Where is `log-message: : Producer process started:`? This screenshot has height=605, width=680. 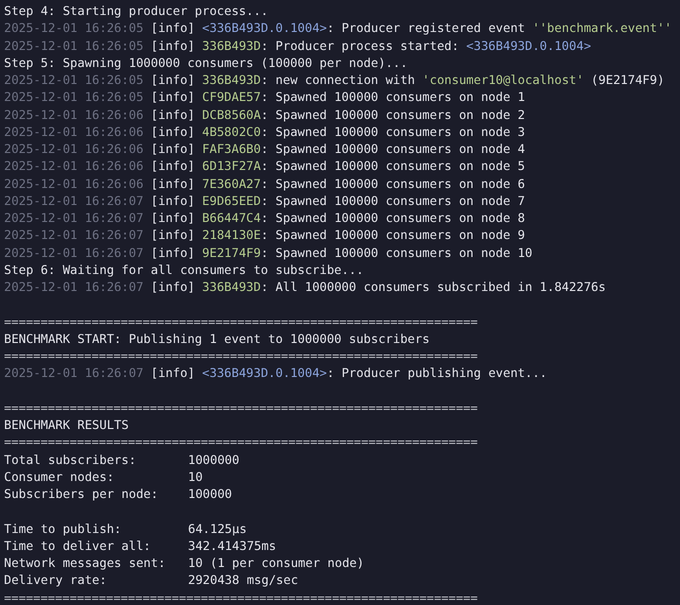
log-message: : Producer process started: is located at coordinates (360, 45).